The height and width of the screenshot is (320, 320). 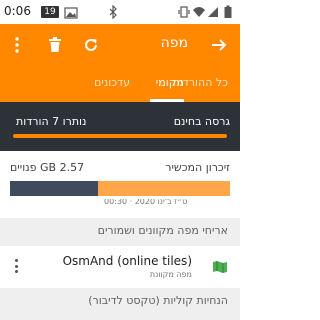 I want to click on page-title: מפה, so click(x=174, y=43).